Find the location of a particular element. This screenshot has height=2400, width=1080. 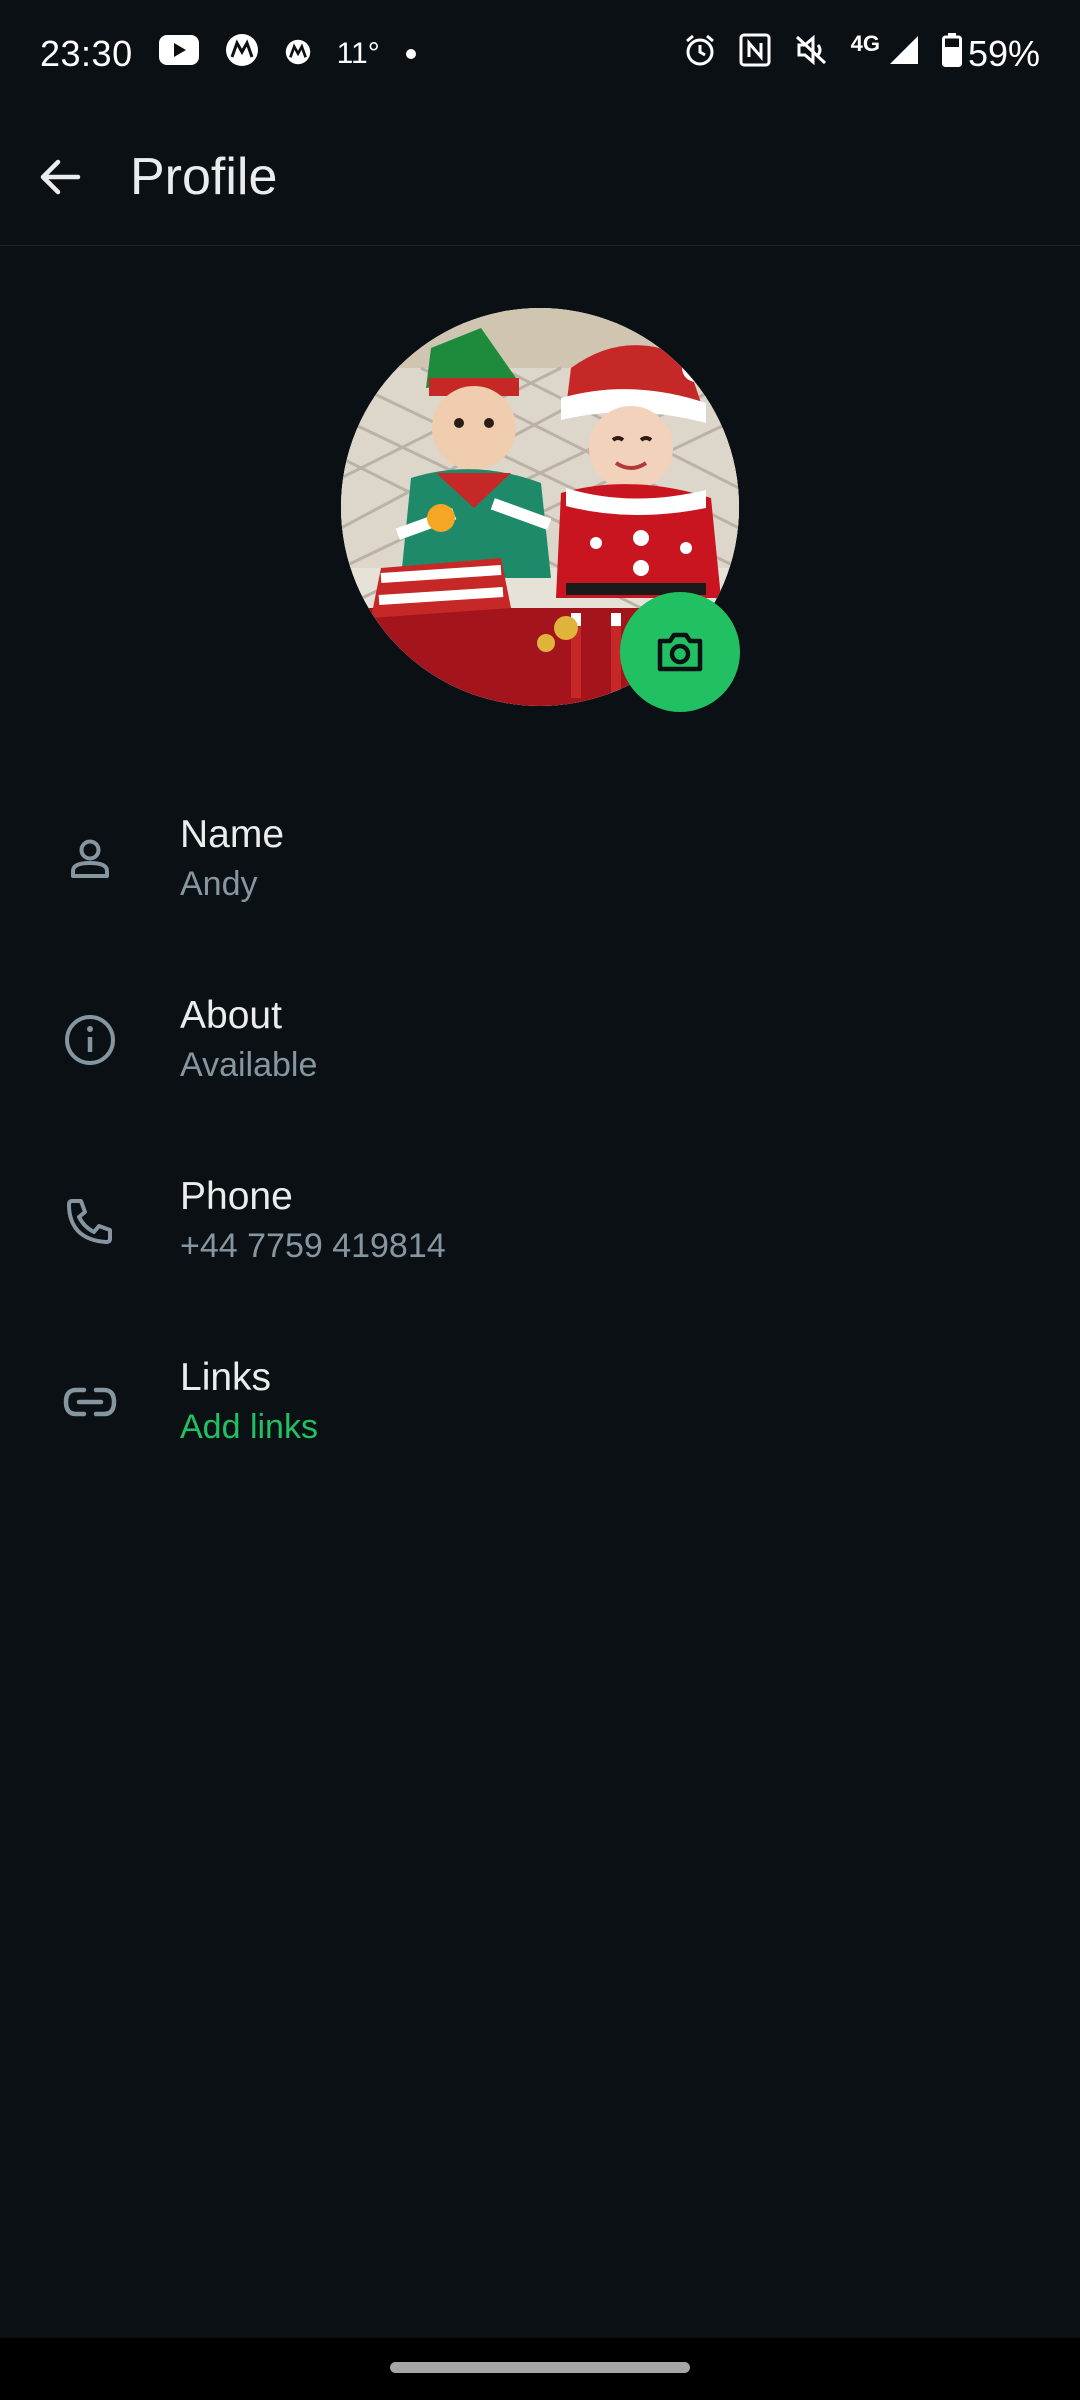

youtube-icon is located at coordinates (178, 54).